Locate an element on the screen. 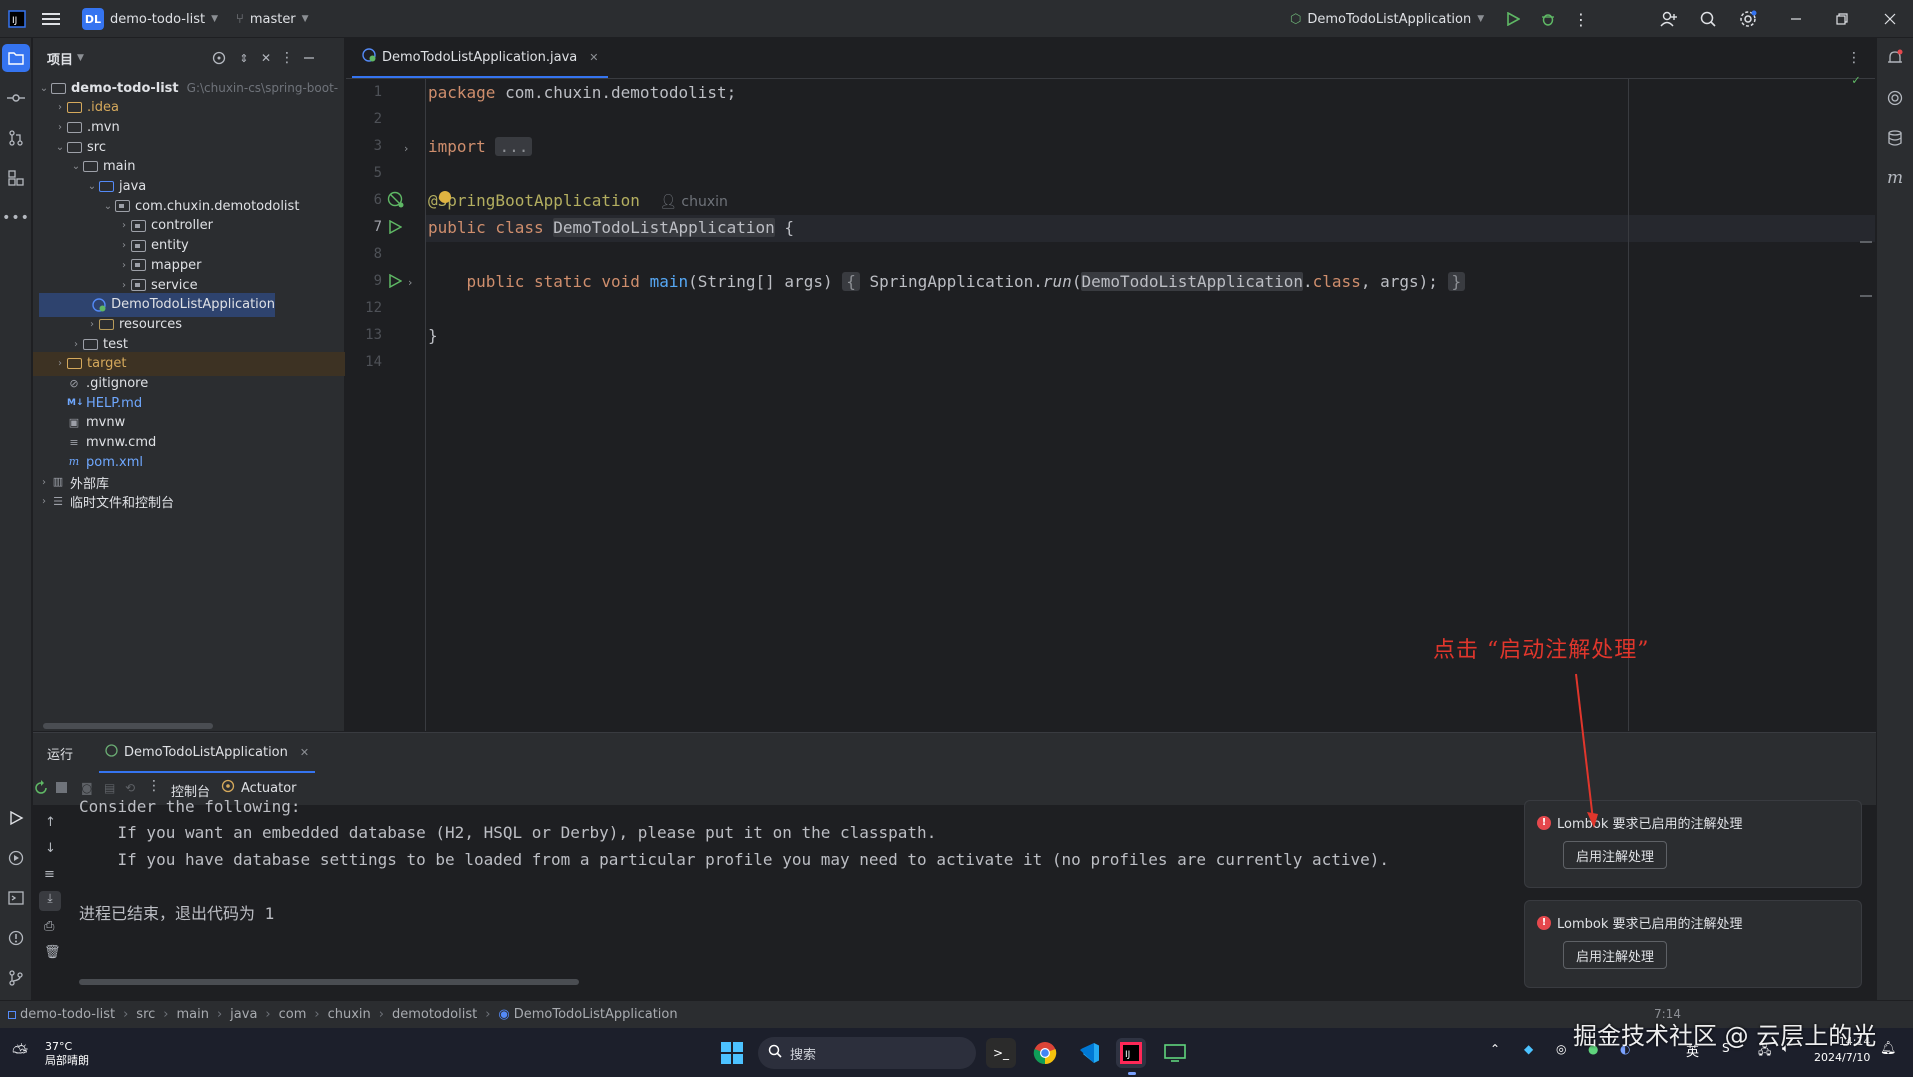 The image size is (1913, 1077). scroll-to-end-icon: ⤓ is located at coordinates (50, 901).